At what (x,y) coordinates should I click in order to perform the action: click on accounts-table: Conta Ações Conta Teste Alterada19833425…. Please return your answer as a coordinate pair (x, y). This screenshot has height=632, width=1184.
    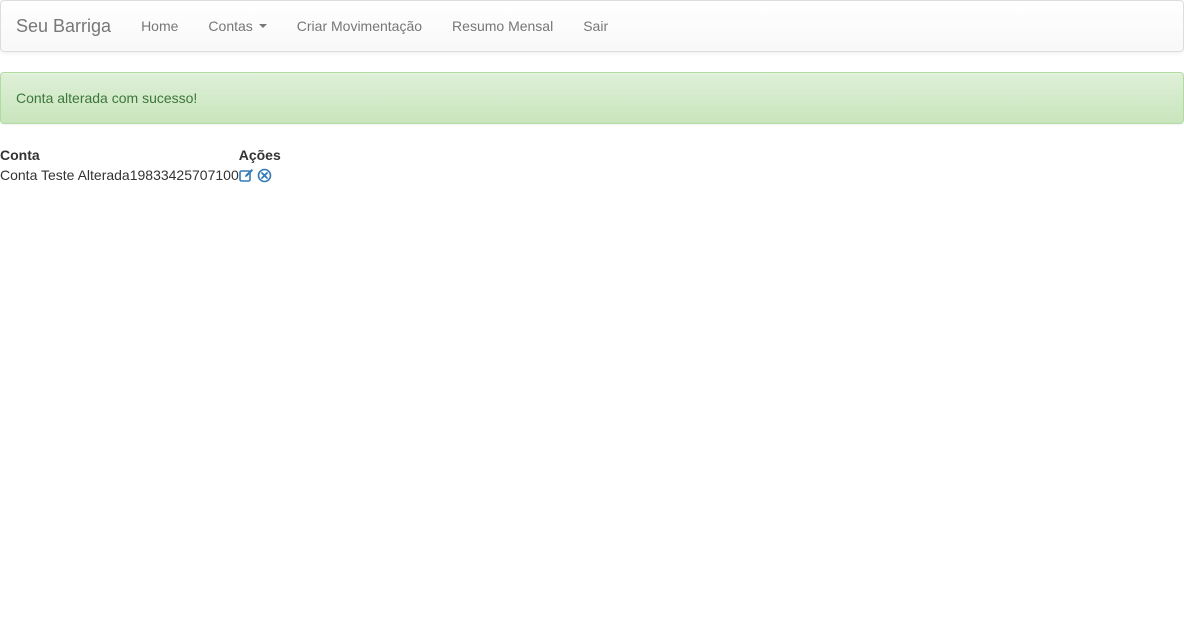
    Looking at the image, I should click on (140, 165).